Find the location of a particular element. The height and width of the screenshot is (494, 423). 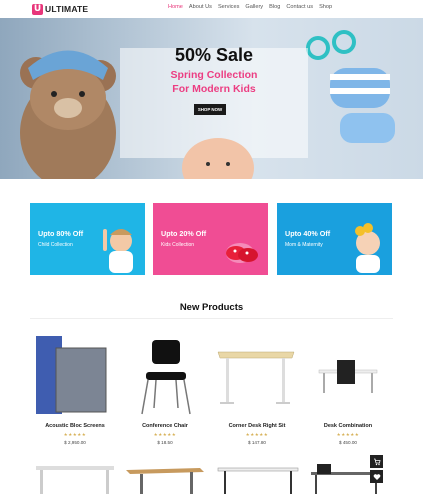

acoustic-screen-image is located at coordinates (71, 375).